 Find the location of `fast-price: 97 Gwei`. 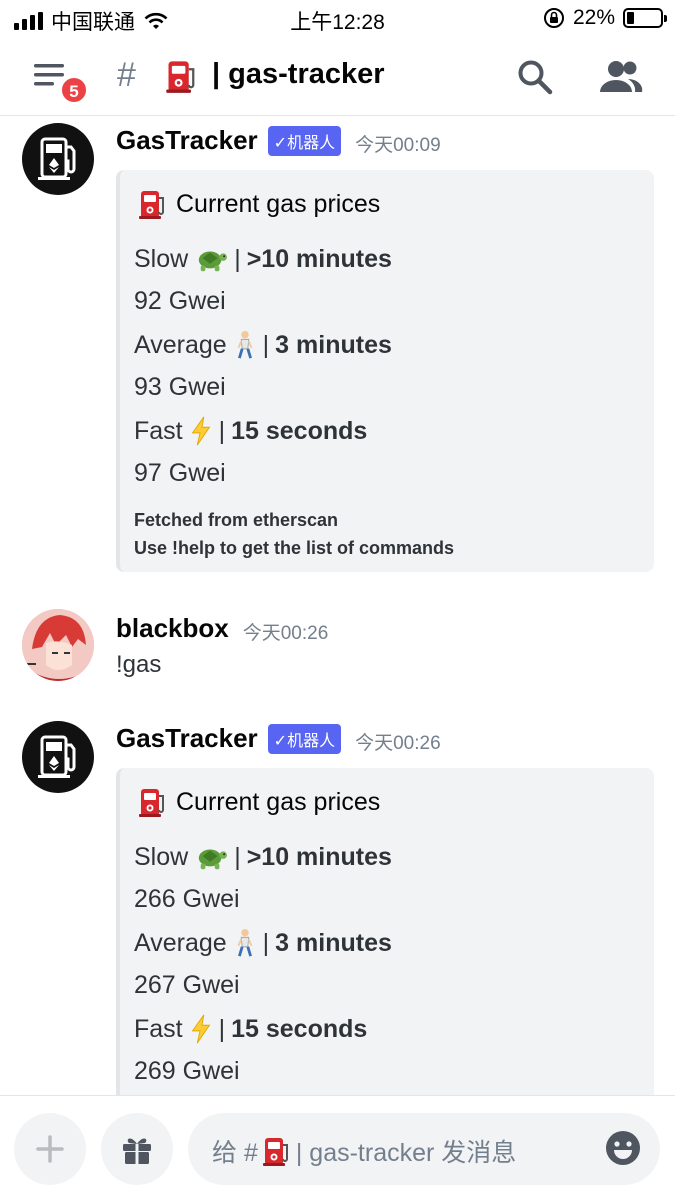

fast-price: 97 Gwei is located at coordinates (180, 473).